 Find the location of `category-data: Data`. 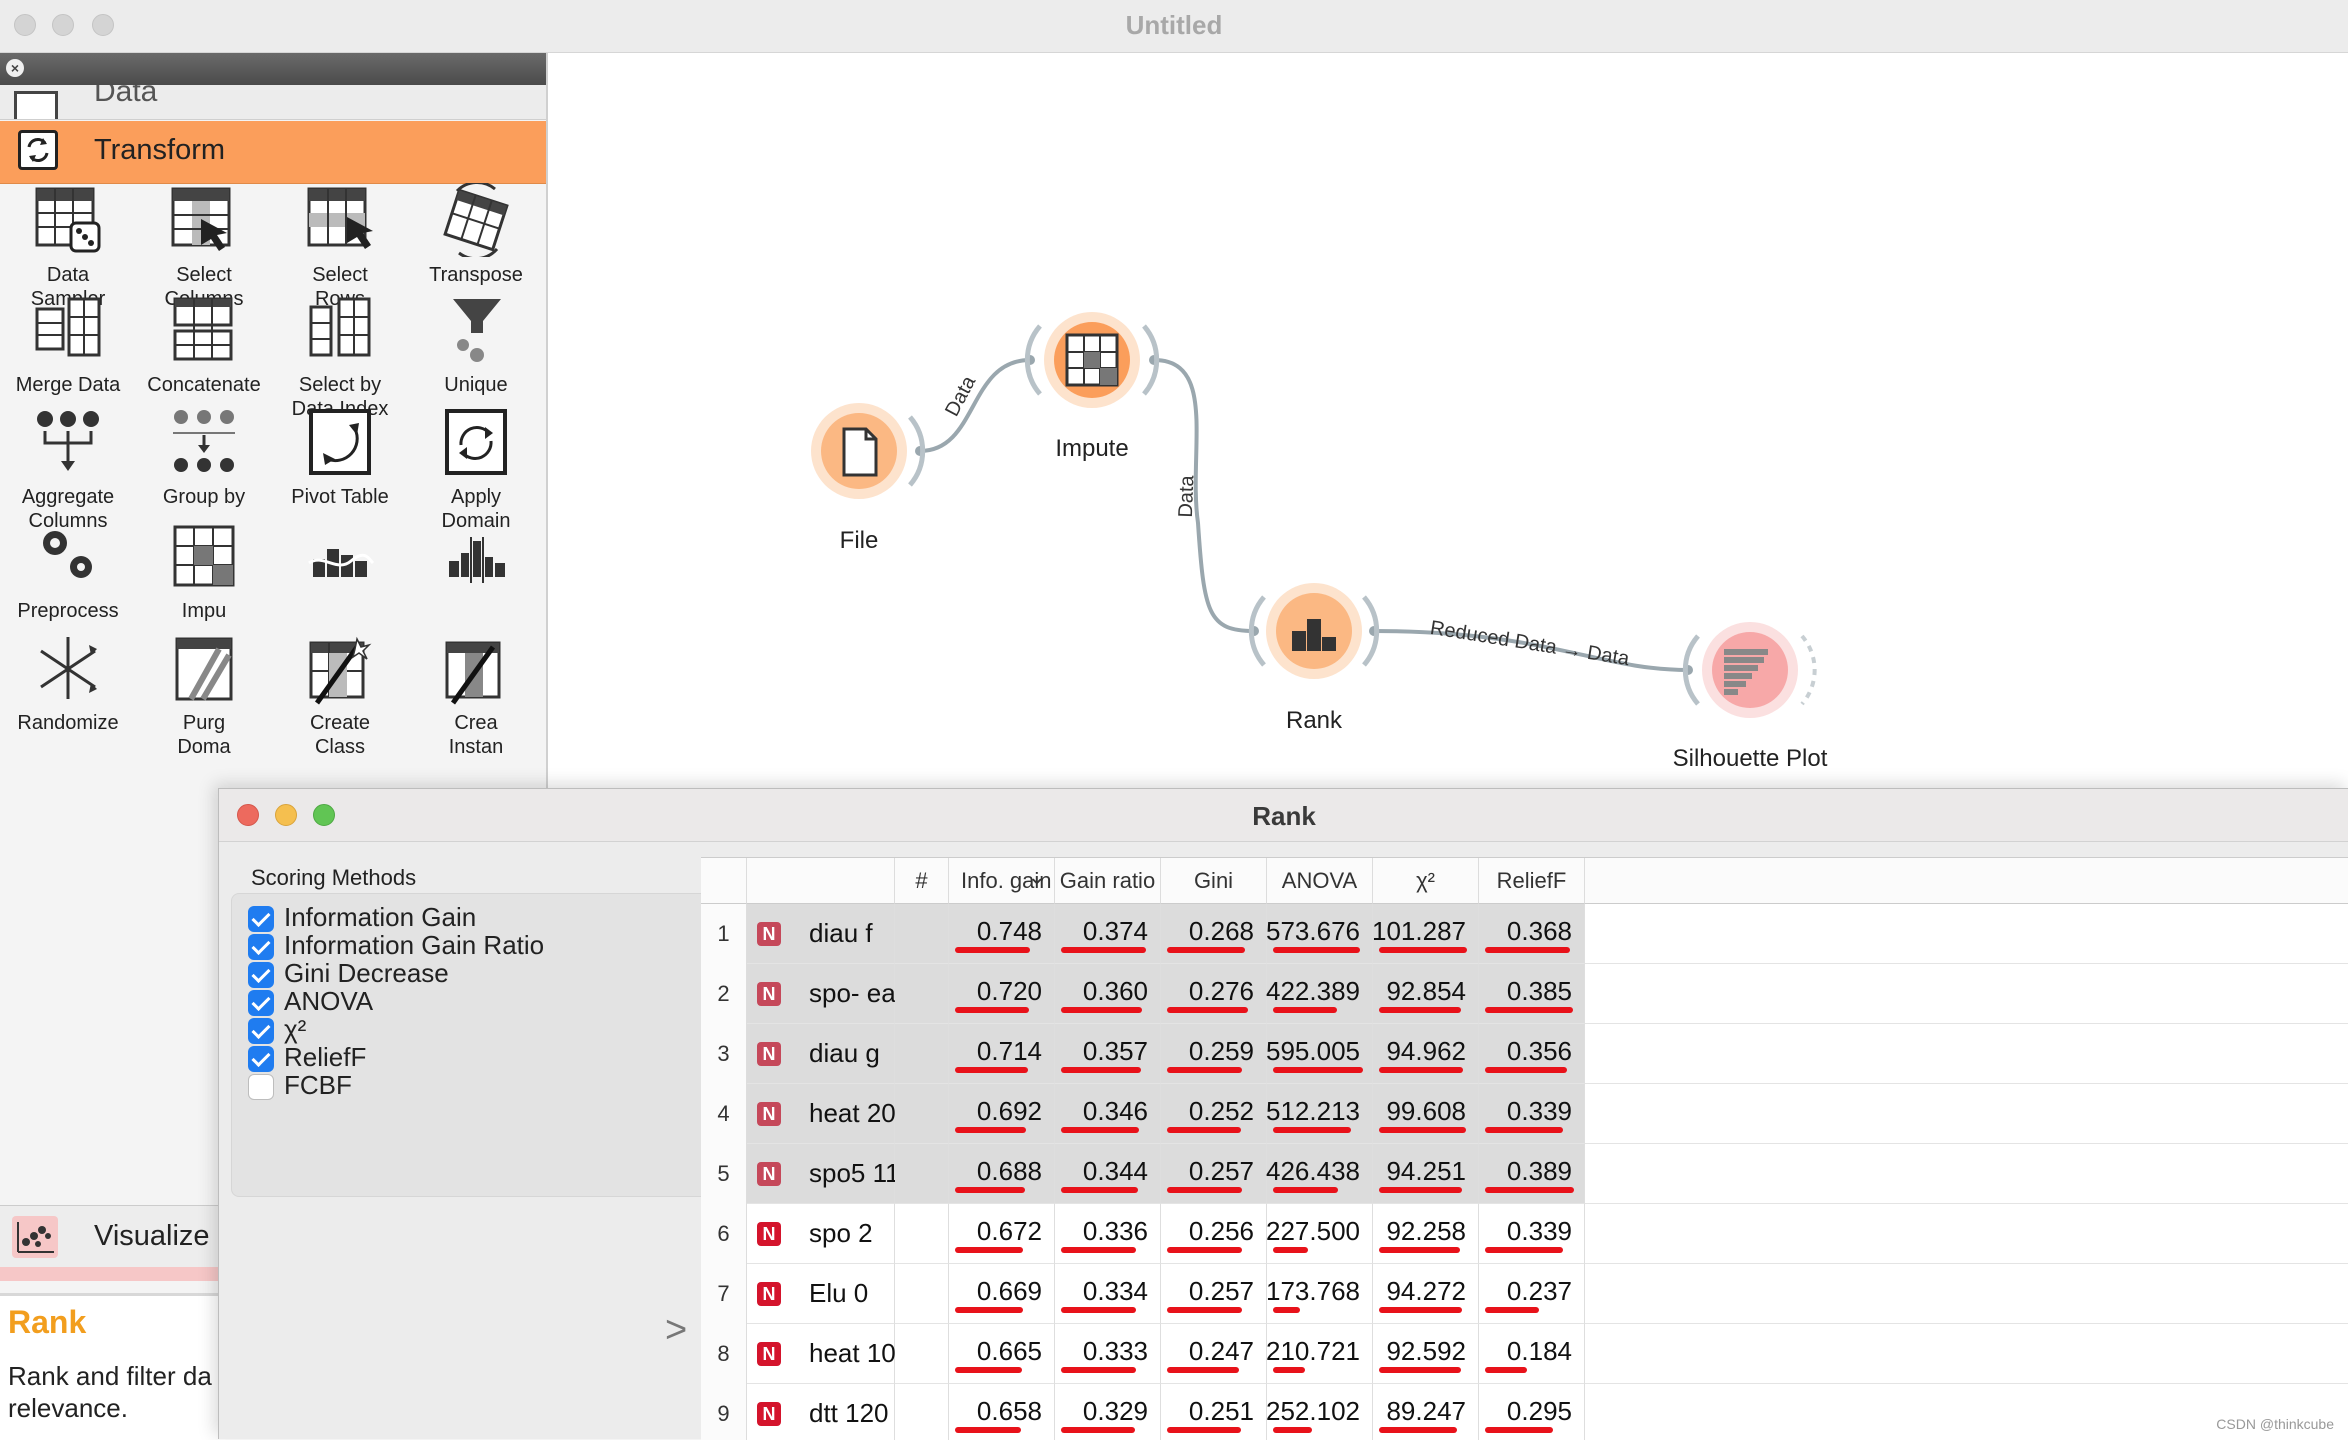

category-data: Data is located at coordinates (273, 102).